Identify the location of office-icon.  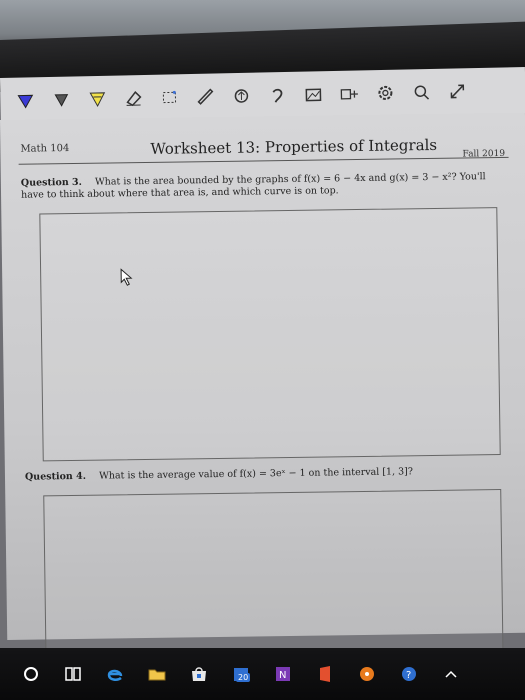
(325, 674).